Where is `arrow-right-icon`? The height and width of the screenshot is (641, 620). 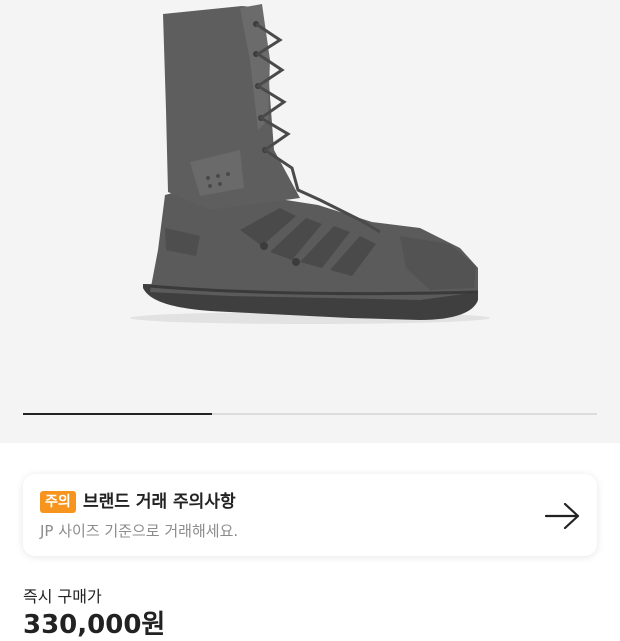
arrow-right-icon is located at coordinates (563, 516).